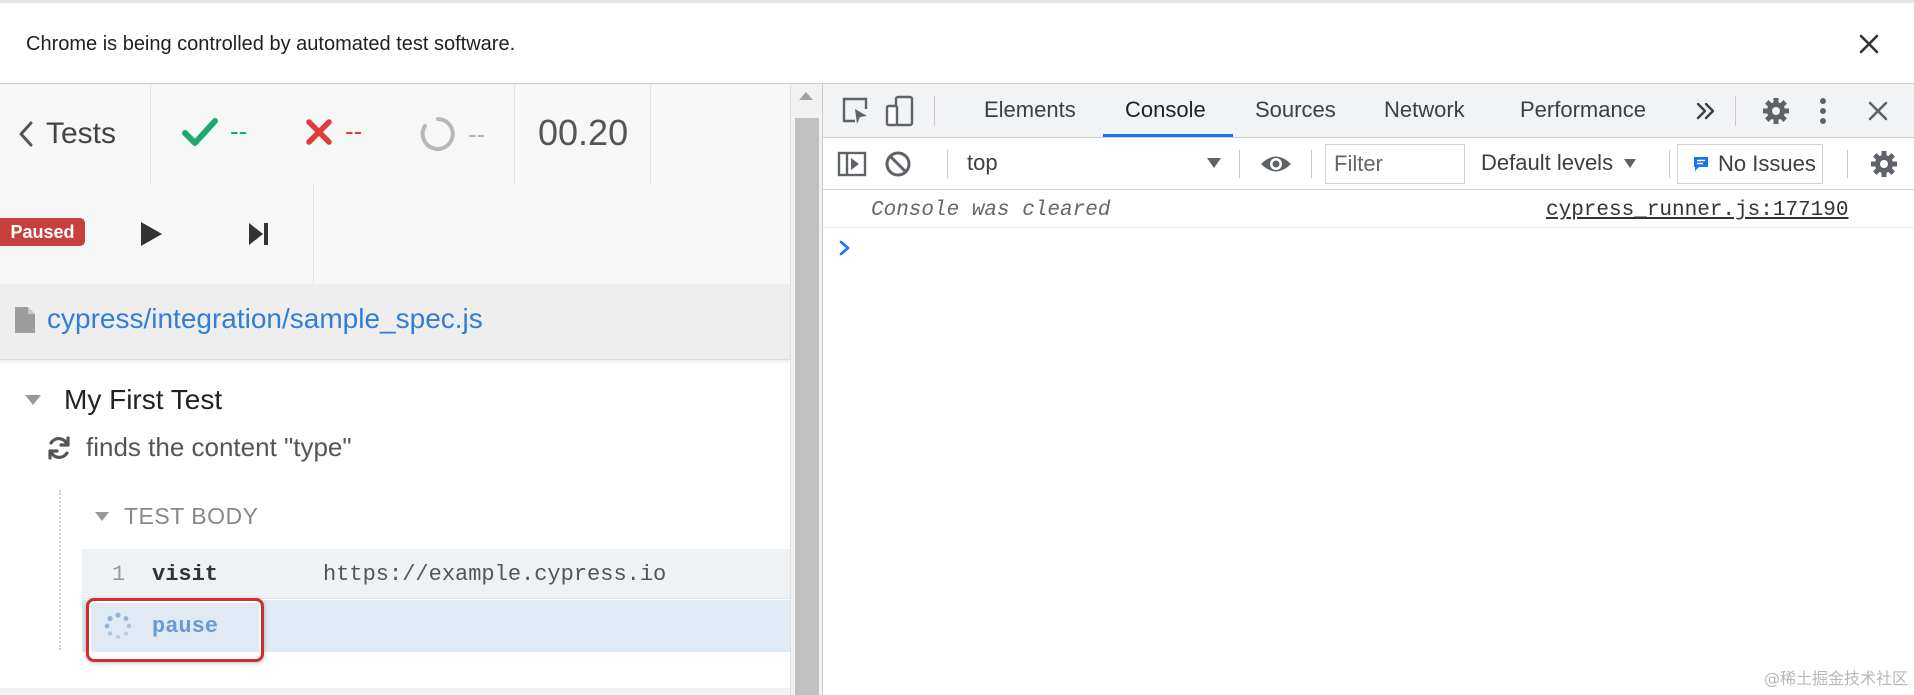 Image resolution: width=1914 pixels, height=695 pixels. I want to click on sidebar-toggle-icon, so click(852, 164).